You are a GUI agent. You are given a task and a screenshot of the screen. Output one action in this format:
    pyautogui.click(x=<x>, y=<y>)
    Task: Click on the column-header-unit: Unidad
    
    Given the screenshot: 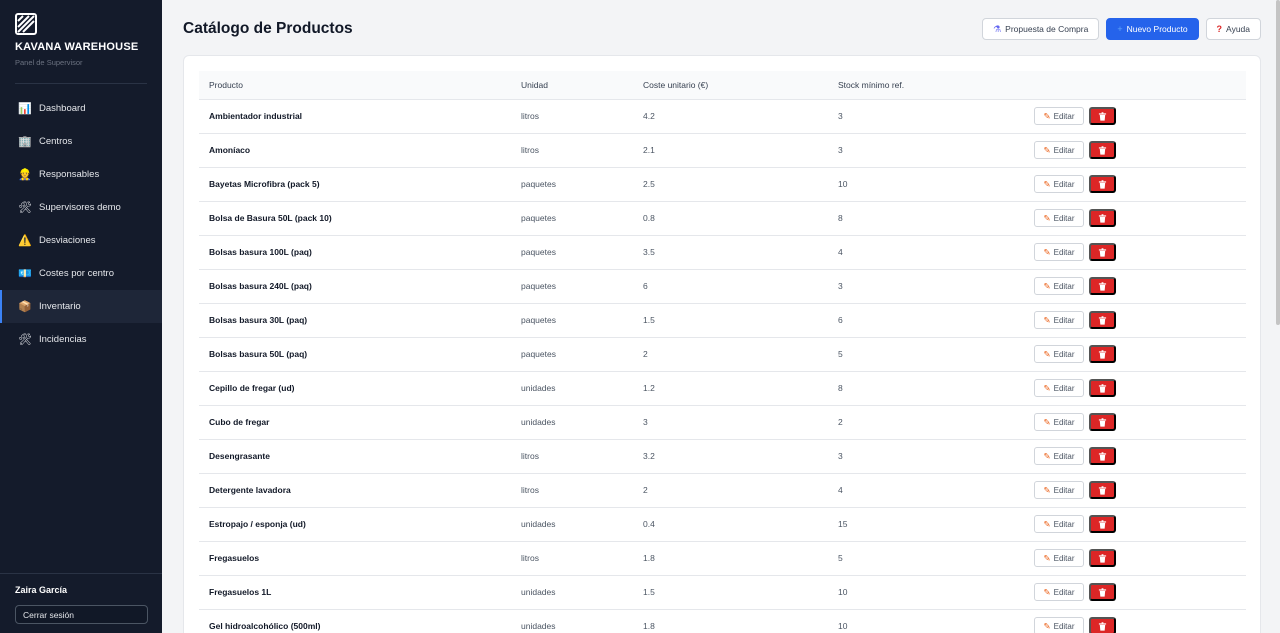 What is the action you would take?
    pyautogui.click(x=572, y=85)
    